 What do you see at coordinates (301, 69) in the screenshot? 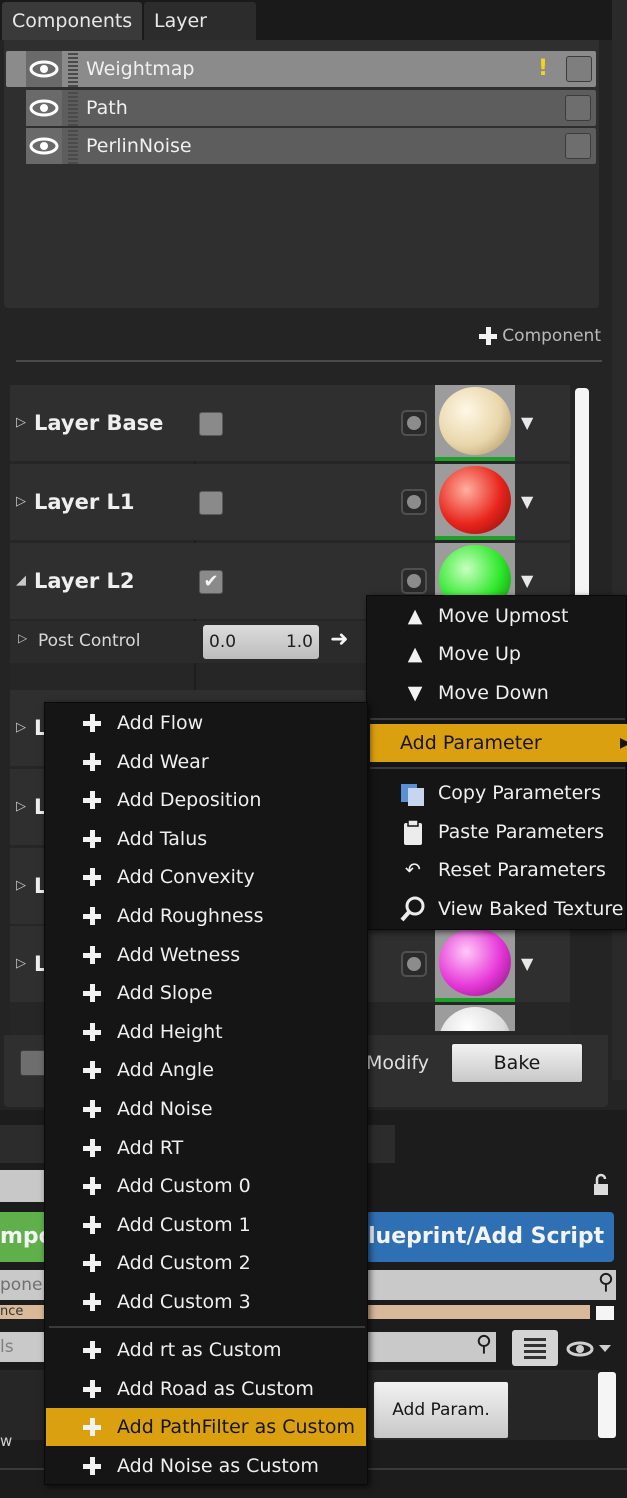
I see `component-row-weightmap: Weightmap !` at bounding box center [301, 69].